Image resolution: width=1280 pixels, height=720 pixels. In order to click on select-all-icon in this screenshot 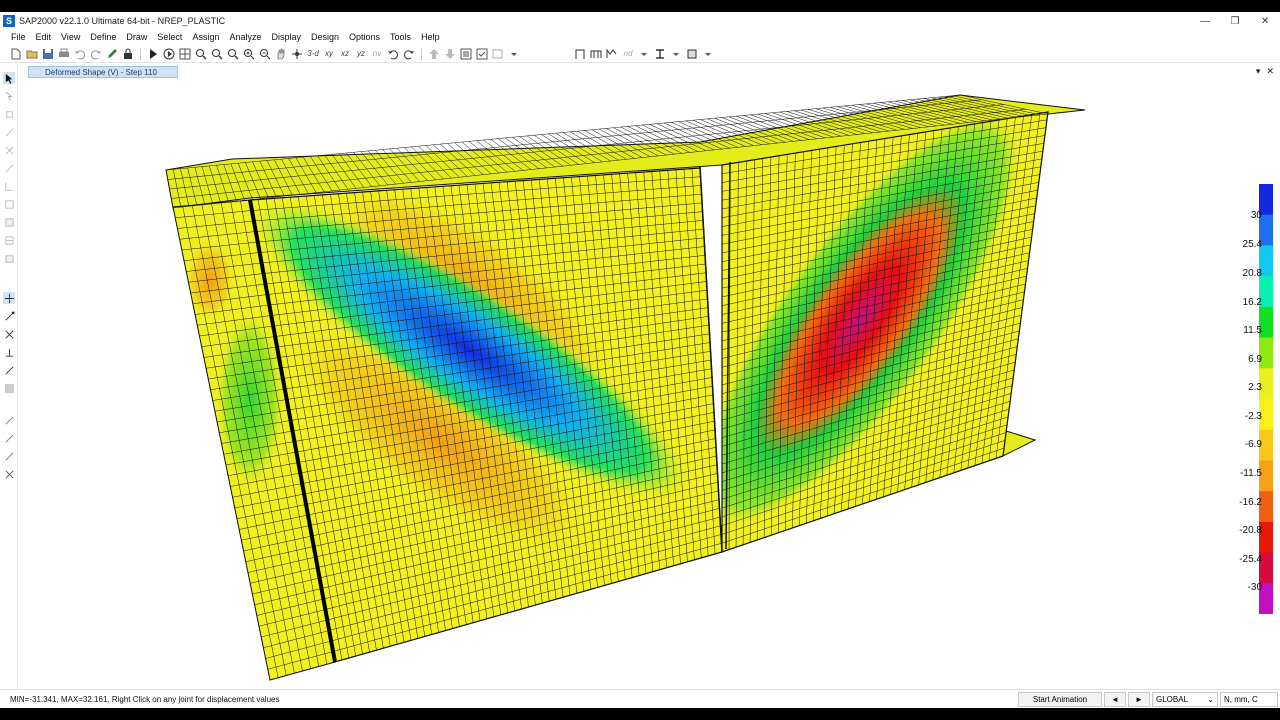, I will do `click(482, 54)`.